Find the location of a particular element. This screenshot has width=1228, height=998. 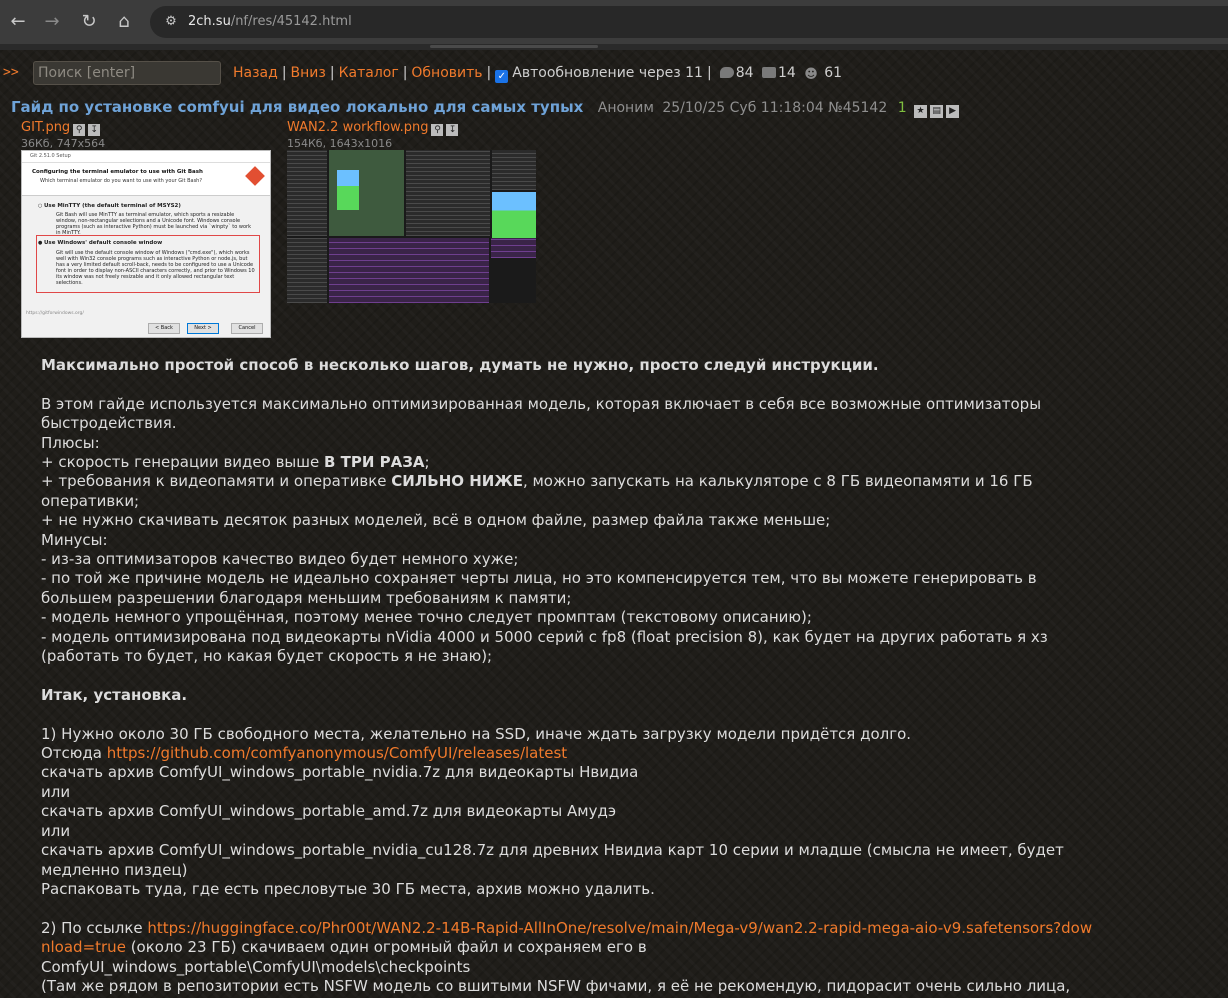

comment-icon is located at coordinates (726, 72).